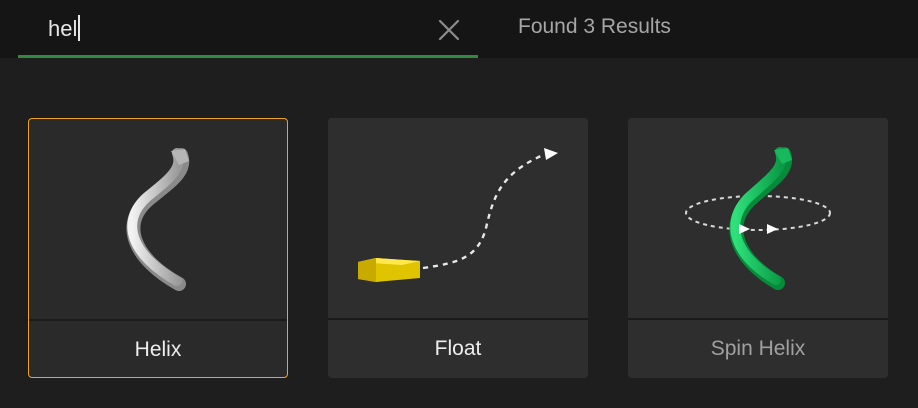 This screenshot has width=918, height=408. What do you see at coordinates (458, 218) in the screenshot?
I see `float-path-icon` at bounding box center [458, 218].